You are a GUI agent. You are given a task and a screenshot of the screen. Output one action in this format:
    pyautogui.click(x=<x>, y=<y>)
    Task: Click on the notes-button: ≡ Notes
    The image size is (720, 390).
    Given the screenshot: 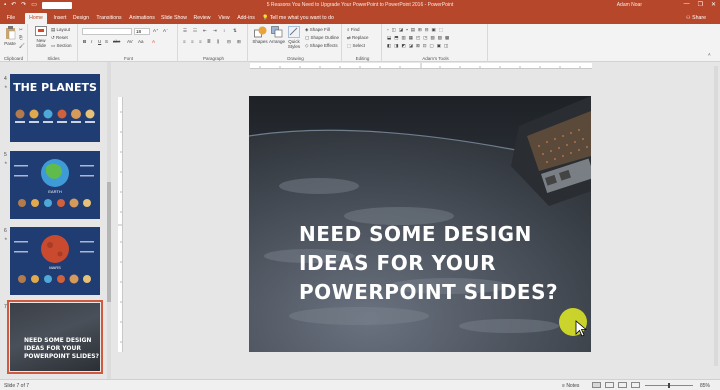 What is the action you would take?
    pyautogui.click(x=570, y=386)
    